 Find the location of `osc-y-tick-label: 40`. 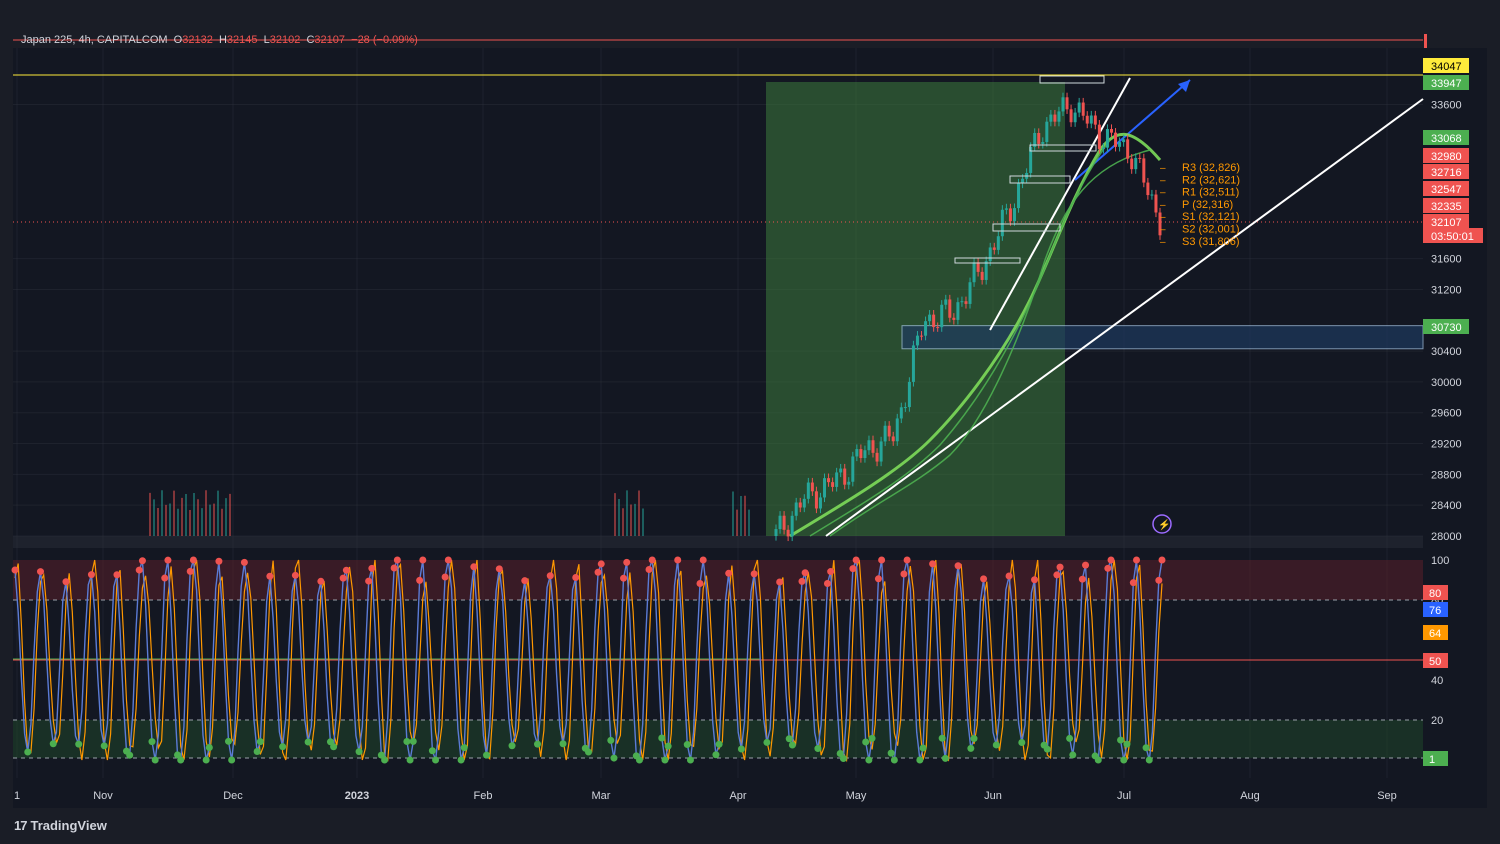

osc-y-tick-label: 40 is located at coordinates (1437, 681).